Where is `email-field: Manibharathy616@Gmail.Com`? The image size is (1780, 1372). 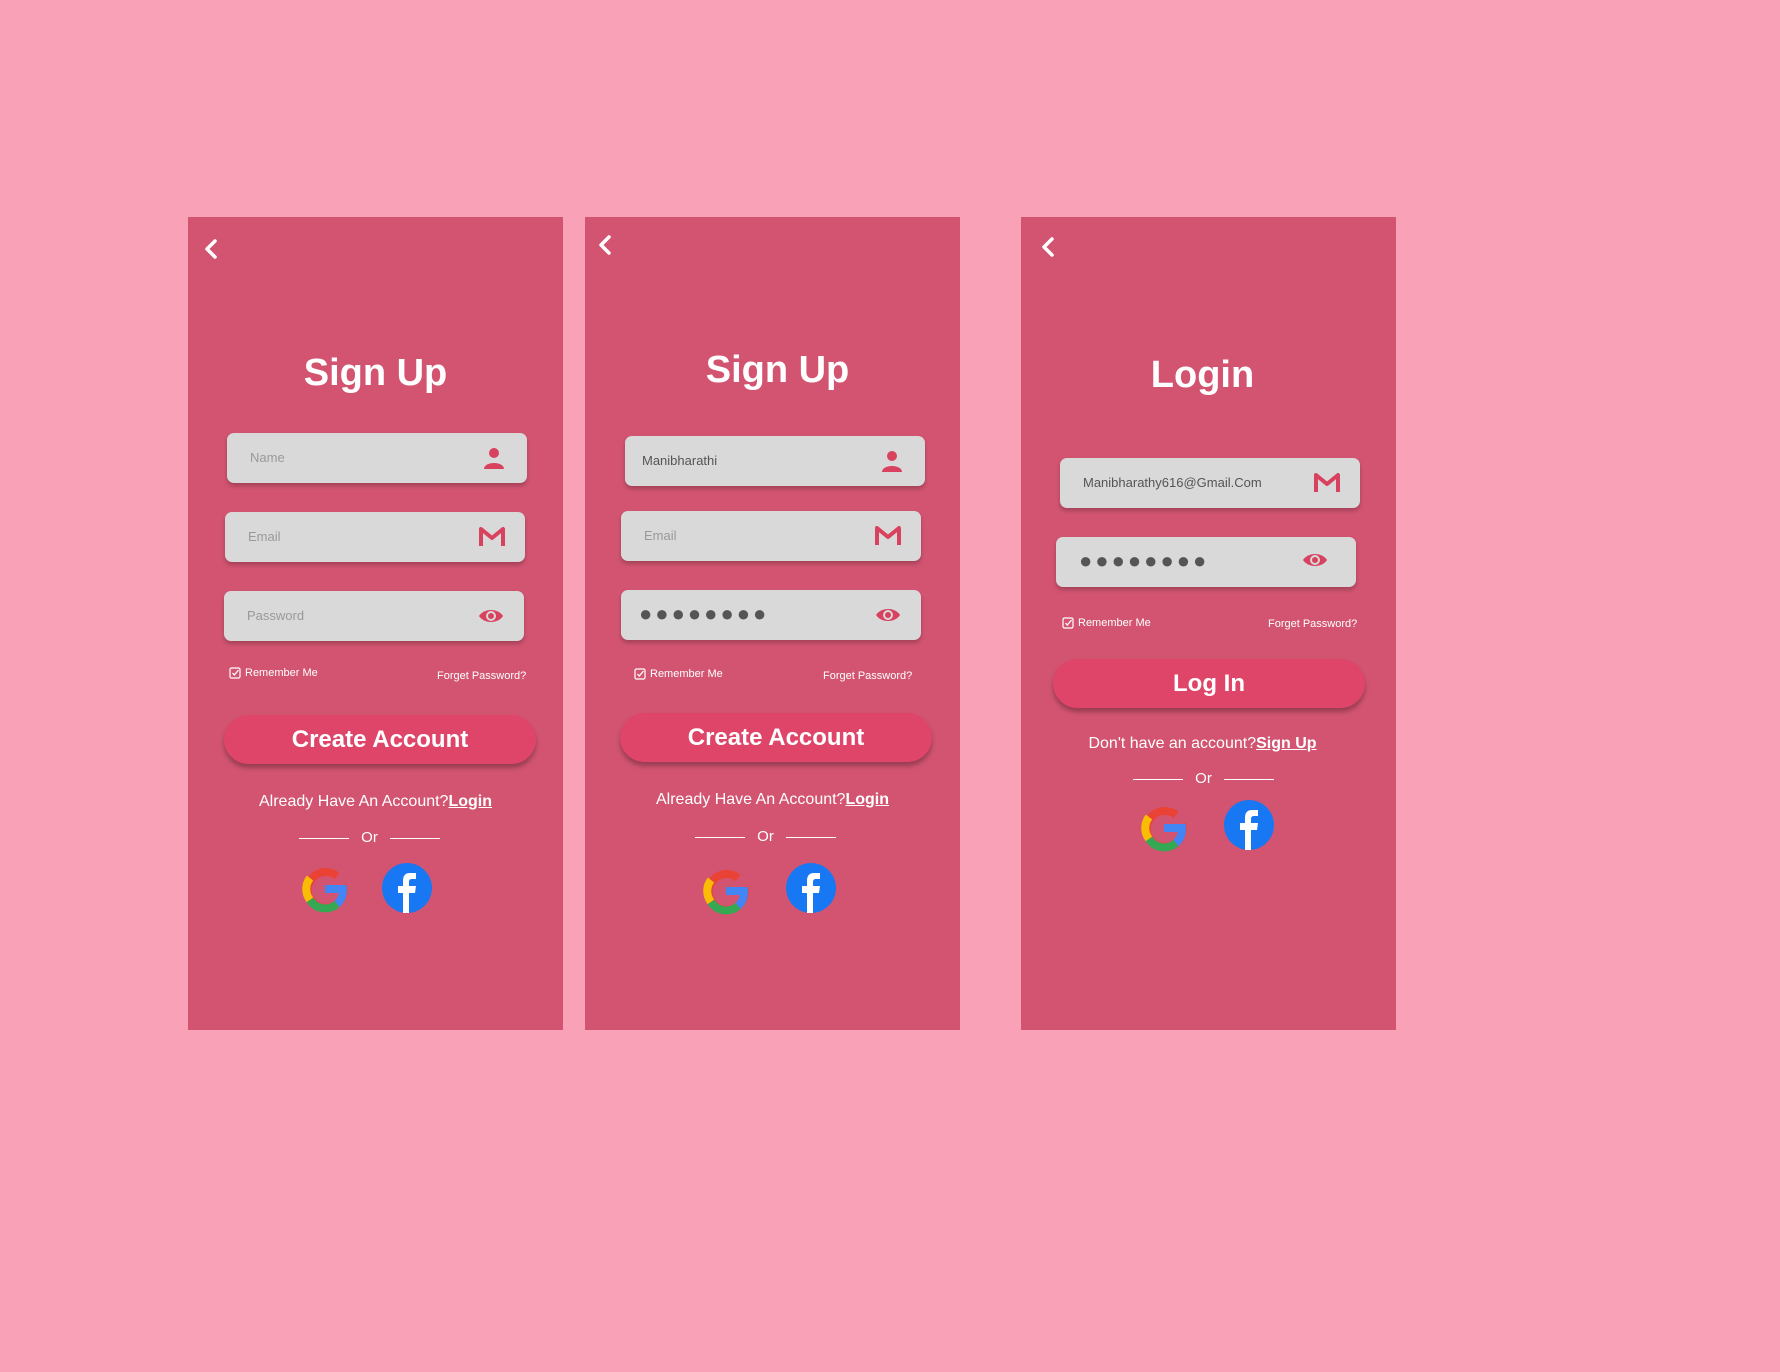
email-field: Manibharathy616@Gmail.Com is located at coordinates (1210, 483).